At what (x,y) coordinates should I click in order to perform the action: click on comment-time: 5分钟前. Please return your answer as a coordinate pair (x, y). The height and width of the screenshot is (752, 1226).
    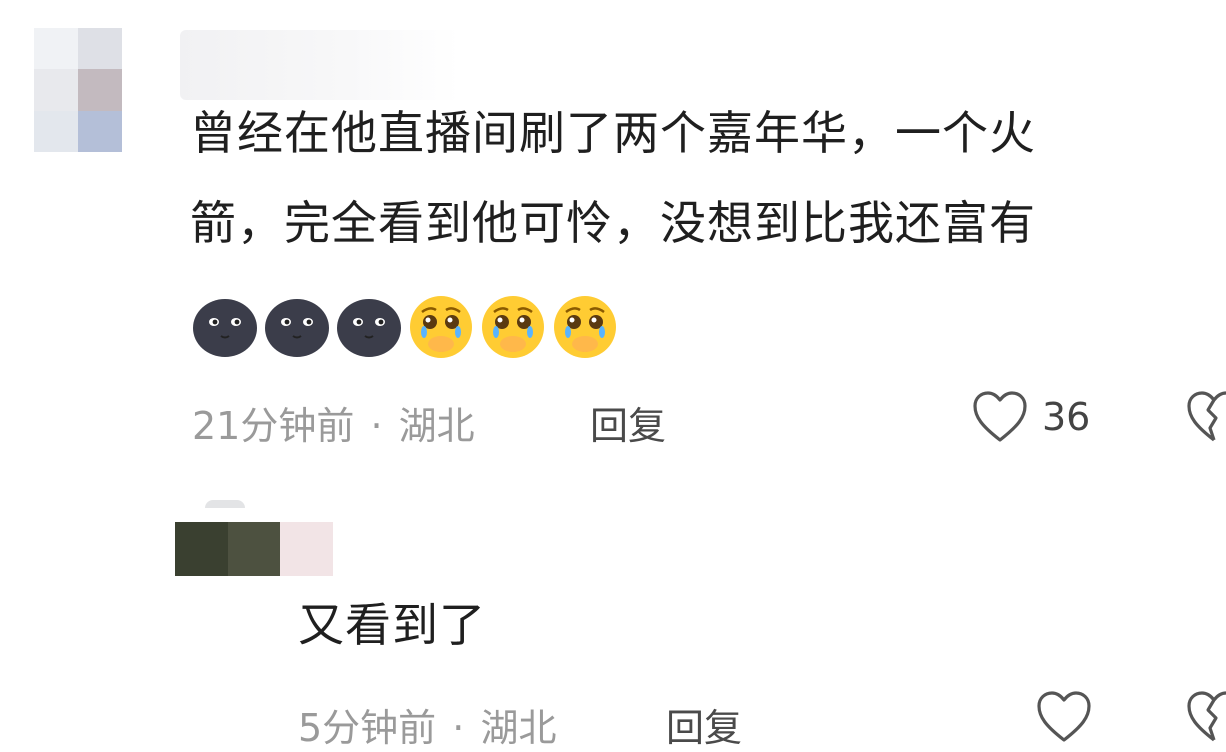
    Looking at the image, I should click on (367, 728).